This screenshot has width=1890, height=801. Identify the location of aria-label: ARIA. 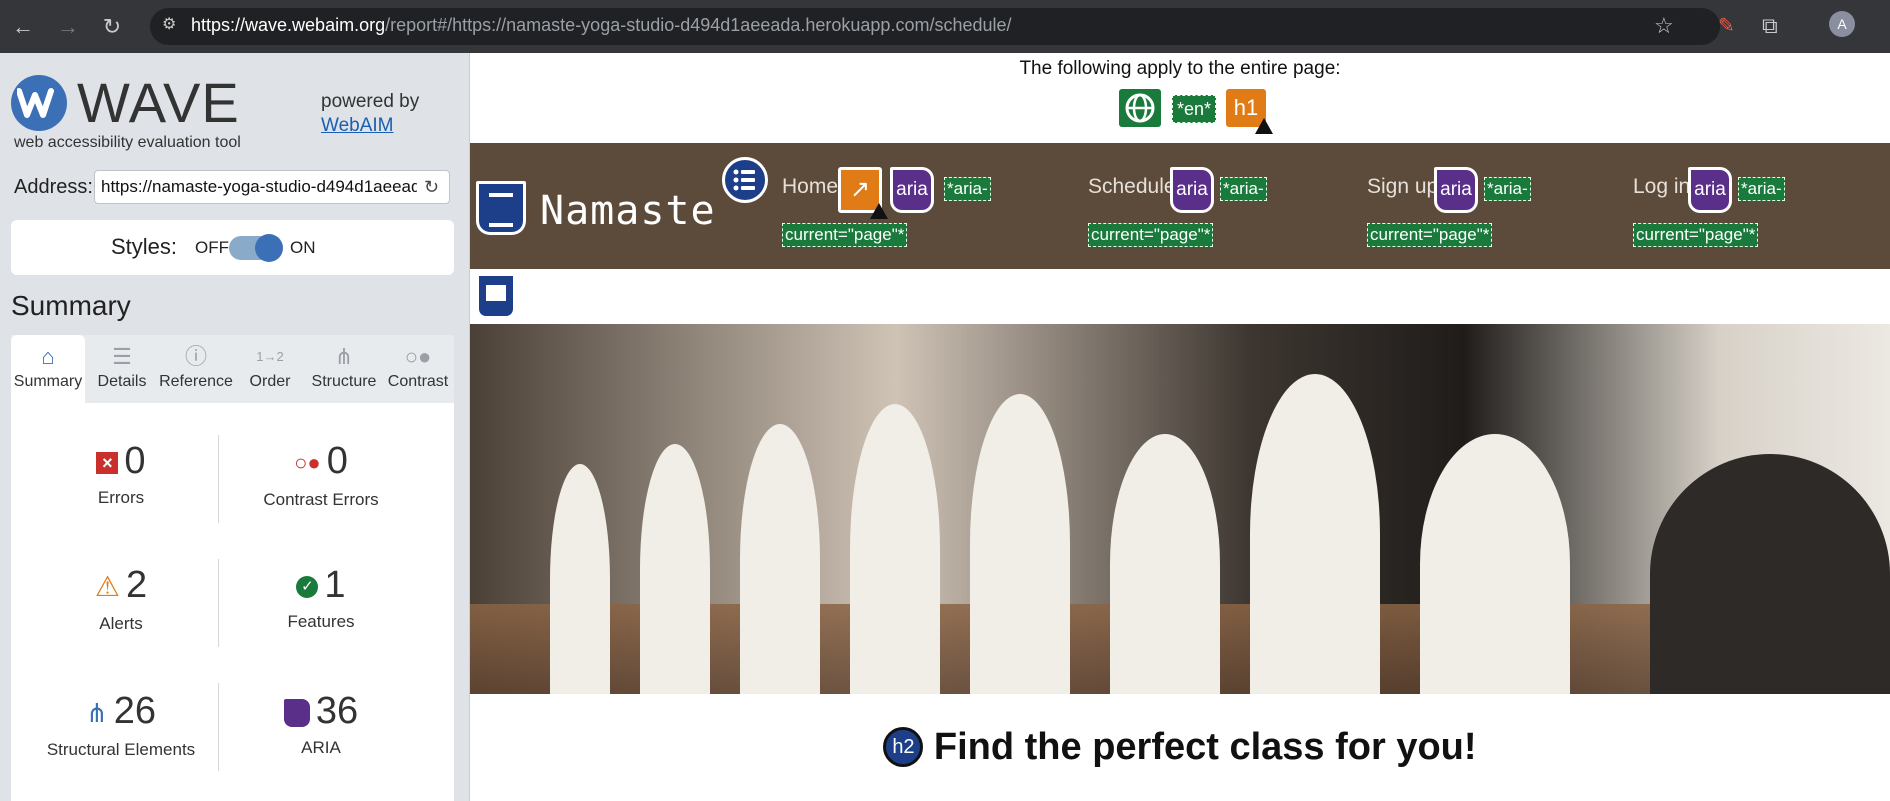
(321, 747).